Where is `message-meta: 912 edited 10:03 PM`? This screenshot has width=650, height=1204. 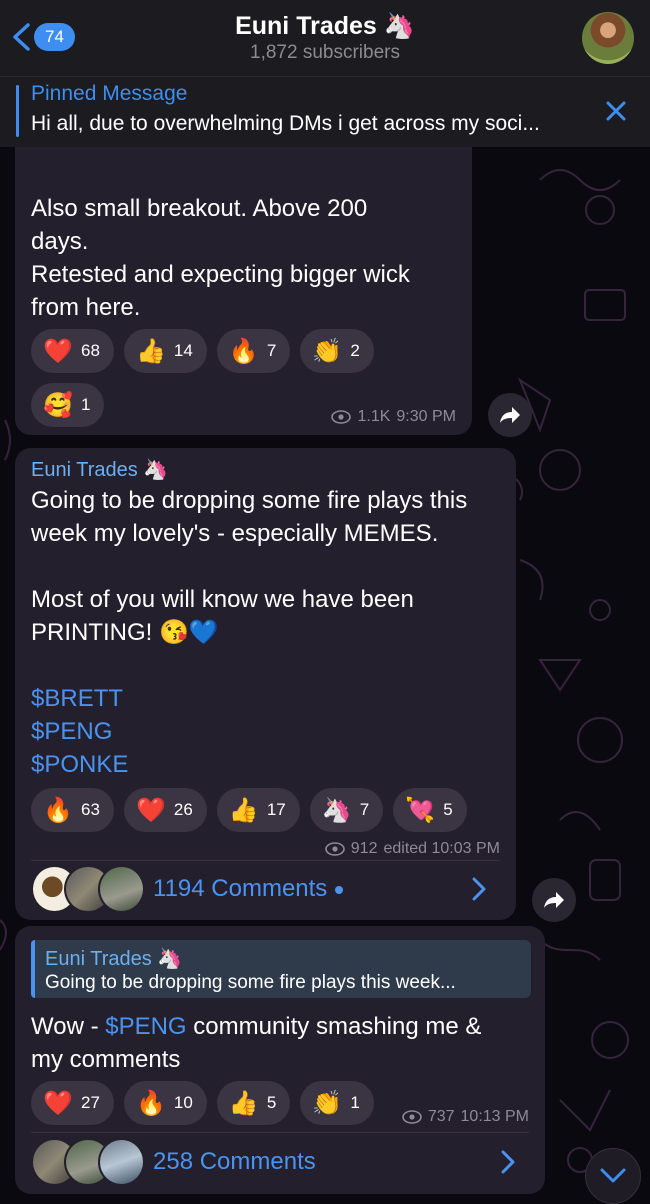
message-meta: 912 edited 10:03 PM is located at coordinates (412, 849).